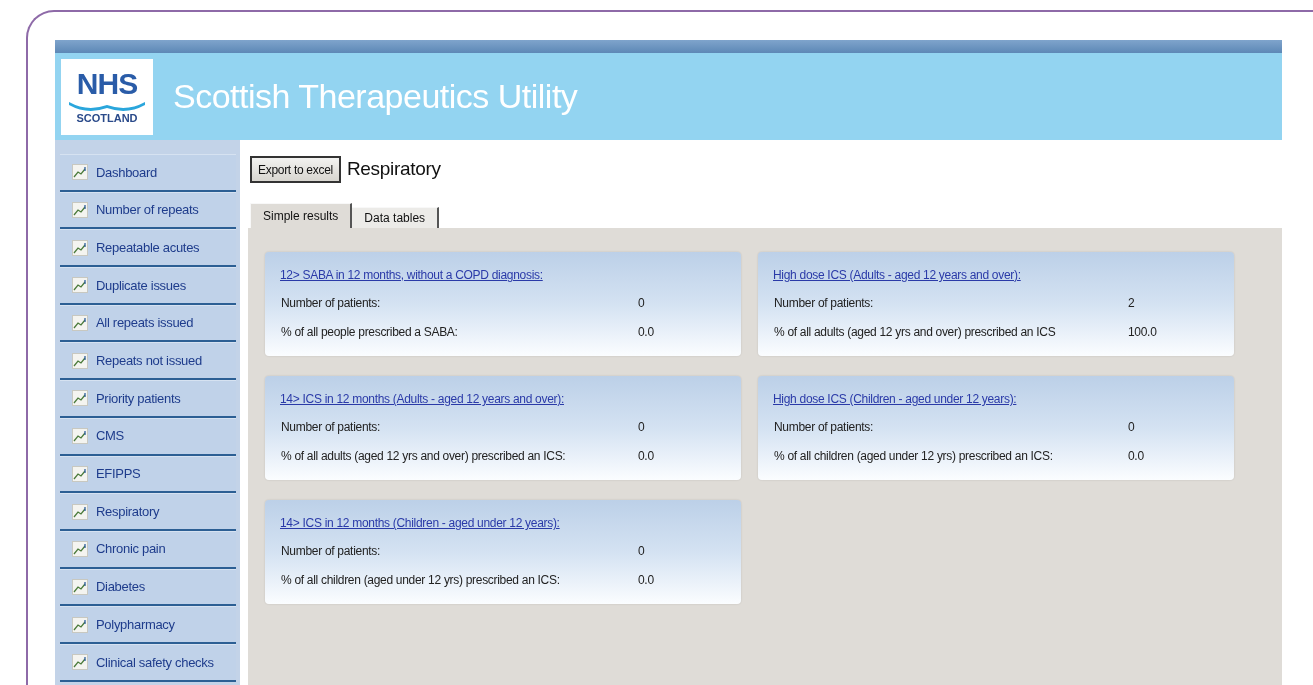  What do you see at coordinates (148, 436) in the screenshot?
I see `sidebar-item: CMS` at bounding box center [148, 436].